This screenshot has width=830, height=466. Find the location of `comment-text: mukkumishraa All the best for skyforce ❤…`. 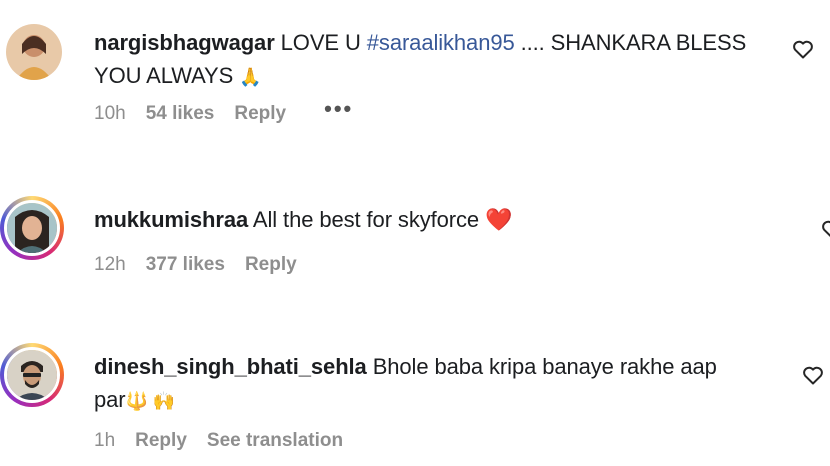

comment-text: mukkumishraa All the best for skyforce ❤… is located at coordinates (303, 219).